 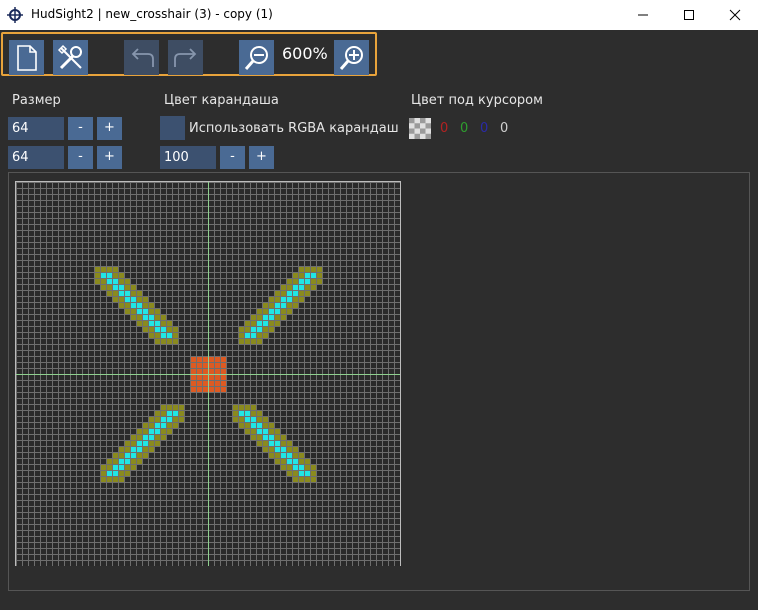 I want to click on cursor-red-value: 0, so click(x=444, y=128).